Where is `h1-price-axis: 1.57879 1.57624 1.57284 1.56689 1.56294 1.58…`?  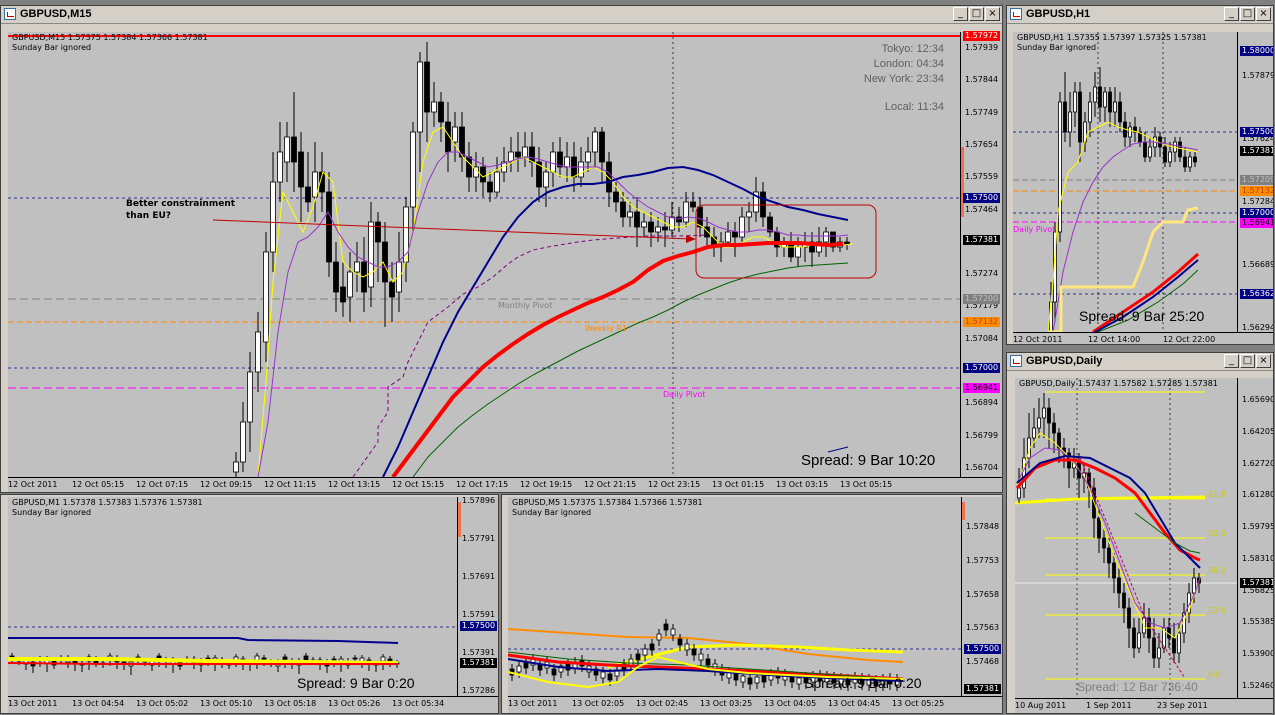
h1-price-axis: 1.57879 1.57624 1.57284 1.56689 1.56294 1.58… is located at coordinates (1255, 182).